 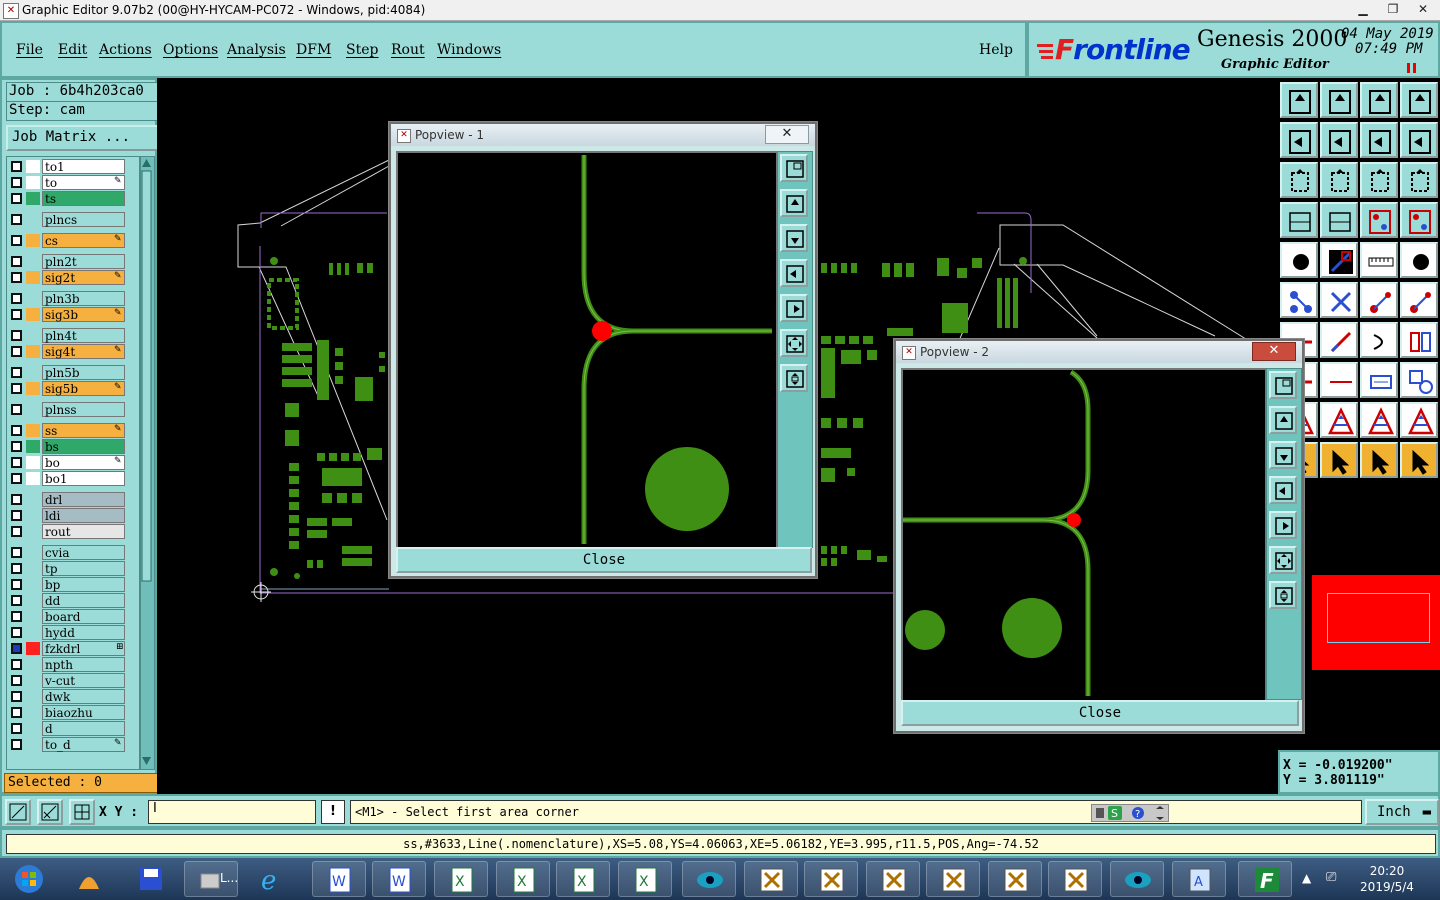 What do you see at coordinates (1299, 100) in the screenshot?
I see `page-up-button` at bounding box center [1299, 100].